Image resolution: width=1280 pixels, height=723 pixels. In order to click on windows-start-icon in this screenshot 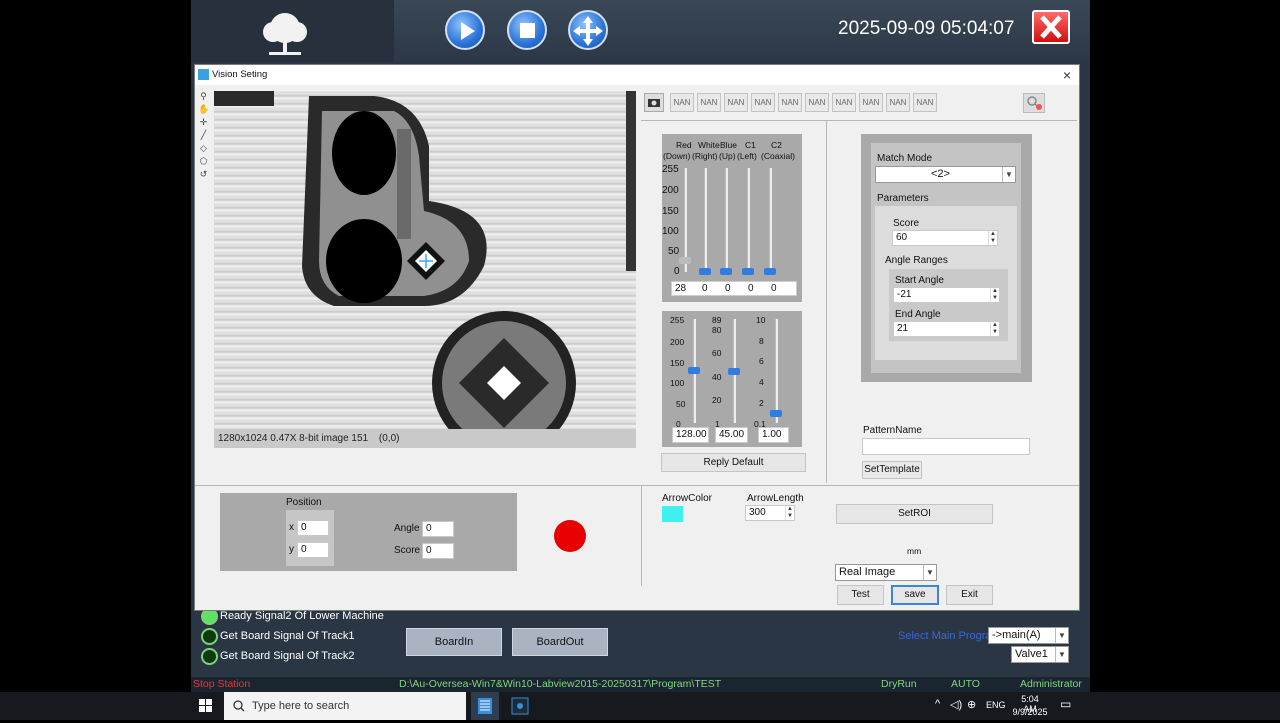, I will do `click(206, 706)`.